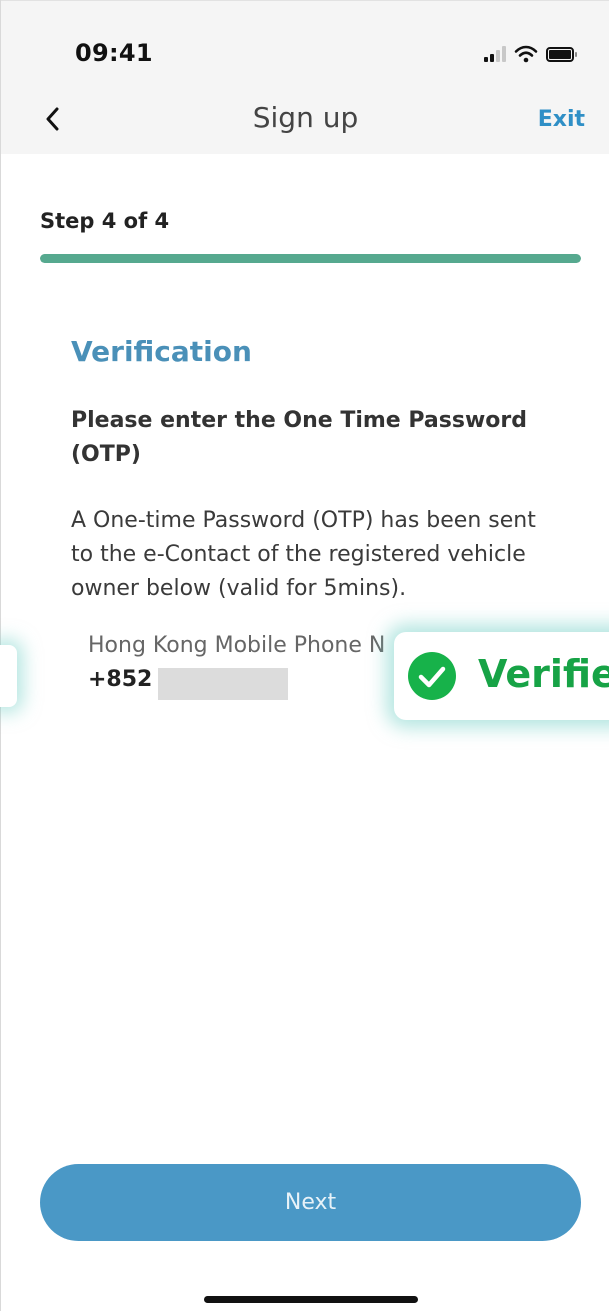 Image resolution: width=609 pixels, height=1311 pixels. Describe the element at coordinates (526, 54) in the screenshot. I see `wifi-icon` at that location.